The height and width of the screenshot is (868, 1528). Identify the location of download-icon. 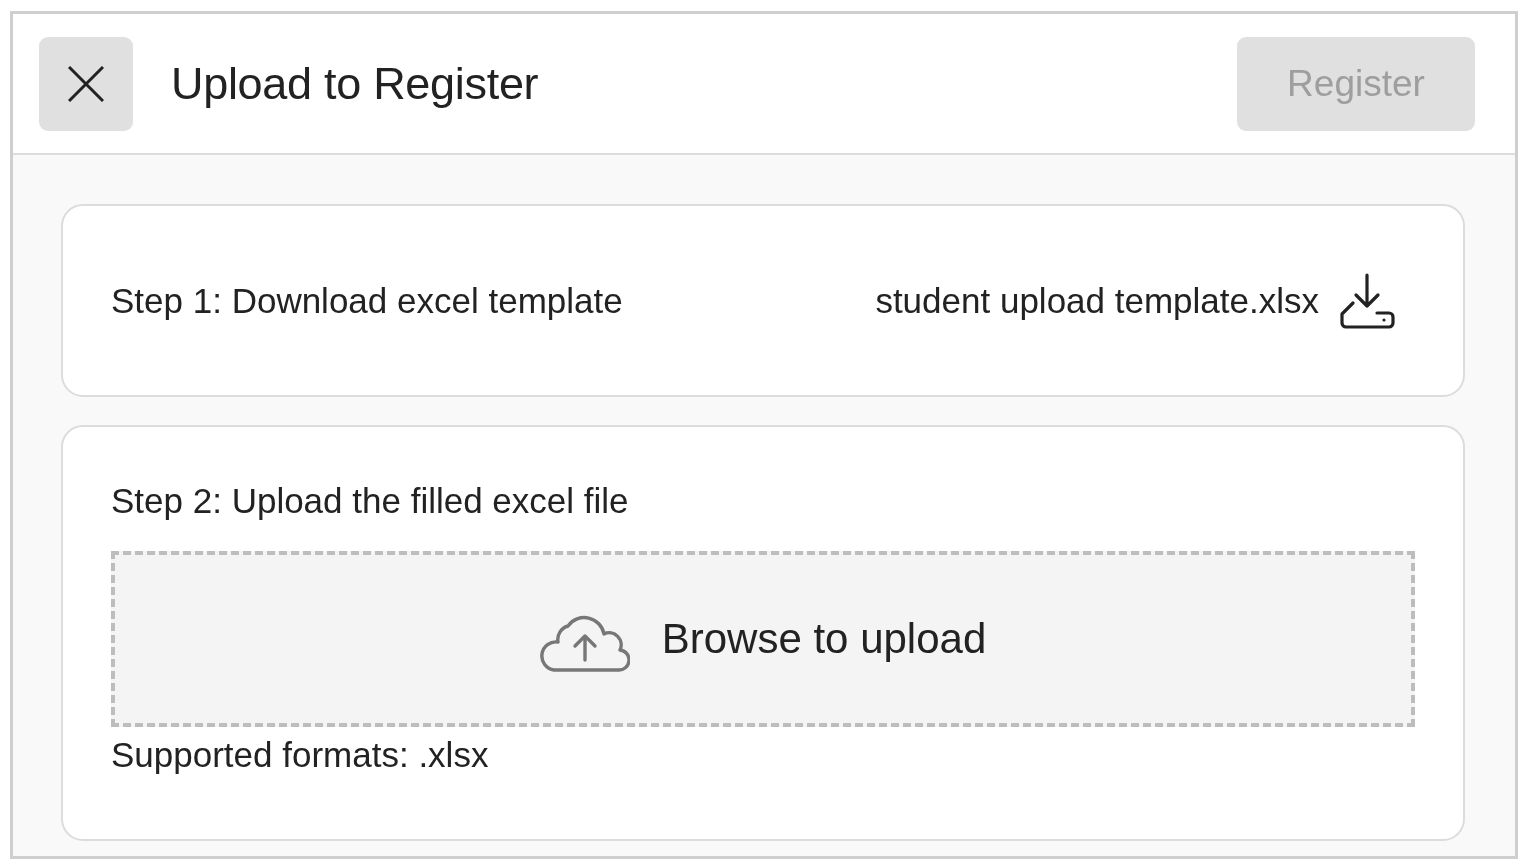
(1367, 300).